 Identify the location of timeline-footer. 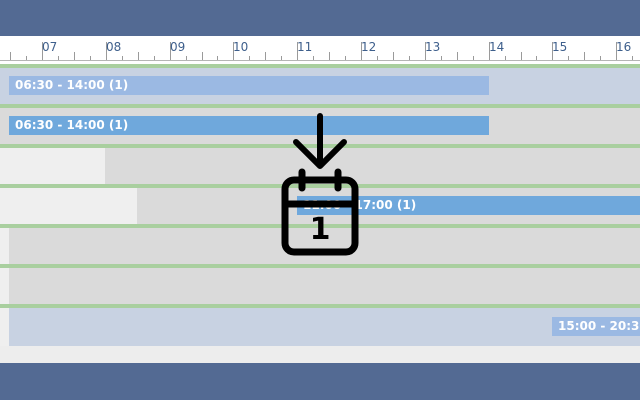
(320, 354).